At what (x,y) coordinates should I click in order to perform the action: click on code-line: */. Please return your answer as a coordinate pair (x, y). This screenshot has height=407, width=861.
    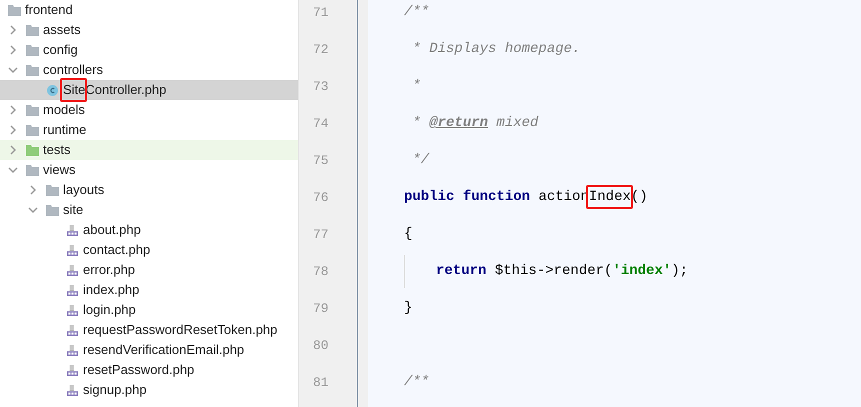
    Looking at the image, I should click on (420, 160).